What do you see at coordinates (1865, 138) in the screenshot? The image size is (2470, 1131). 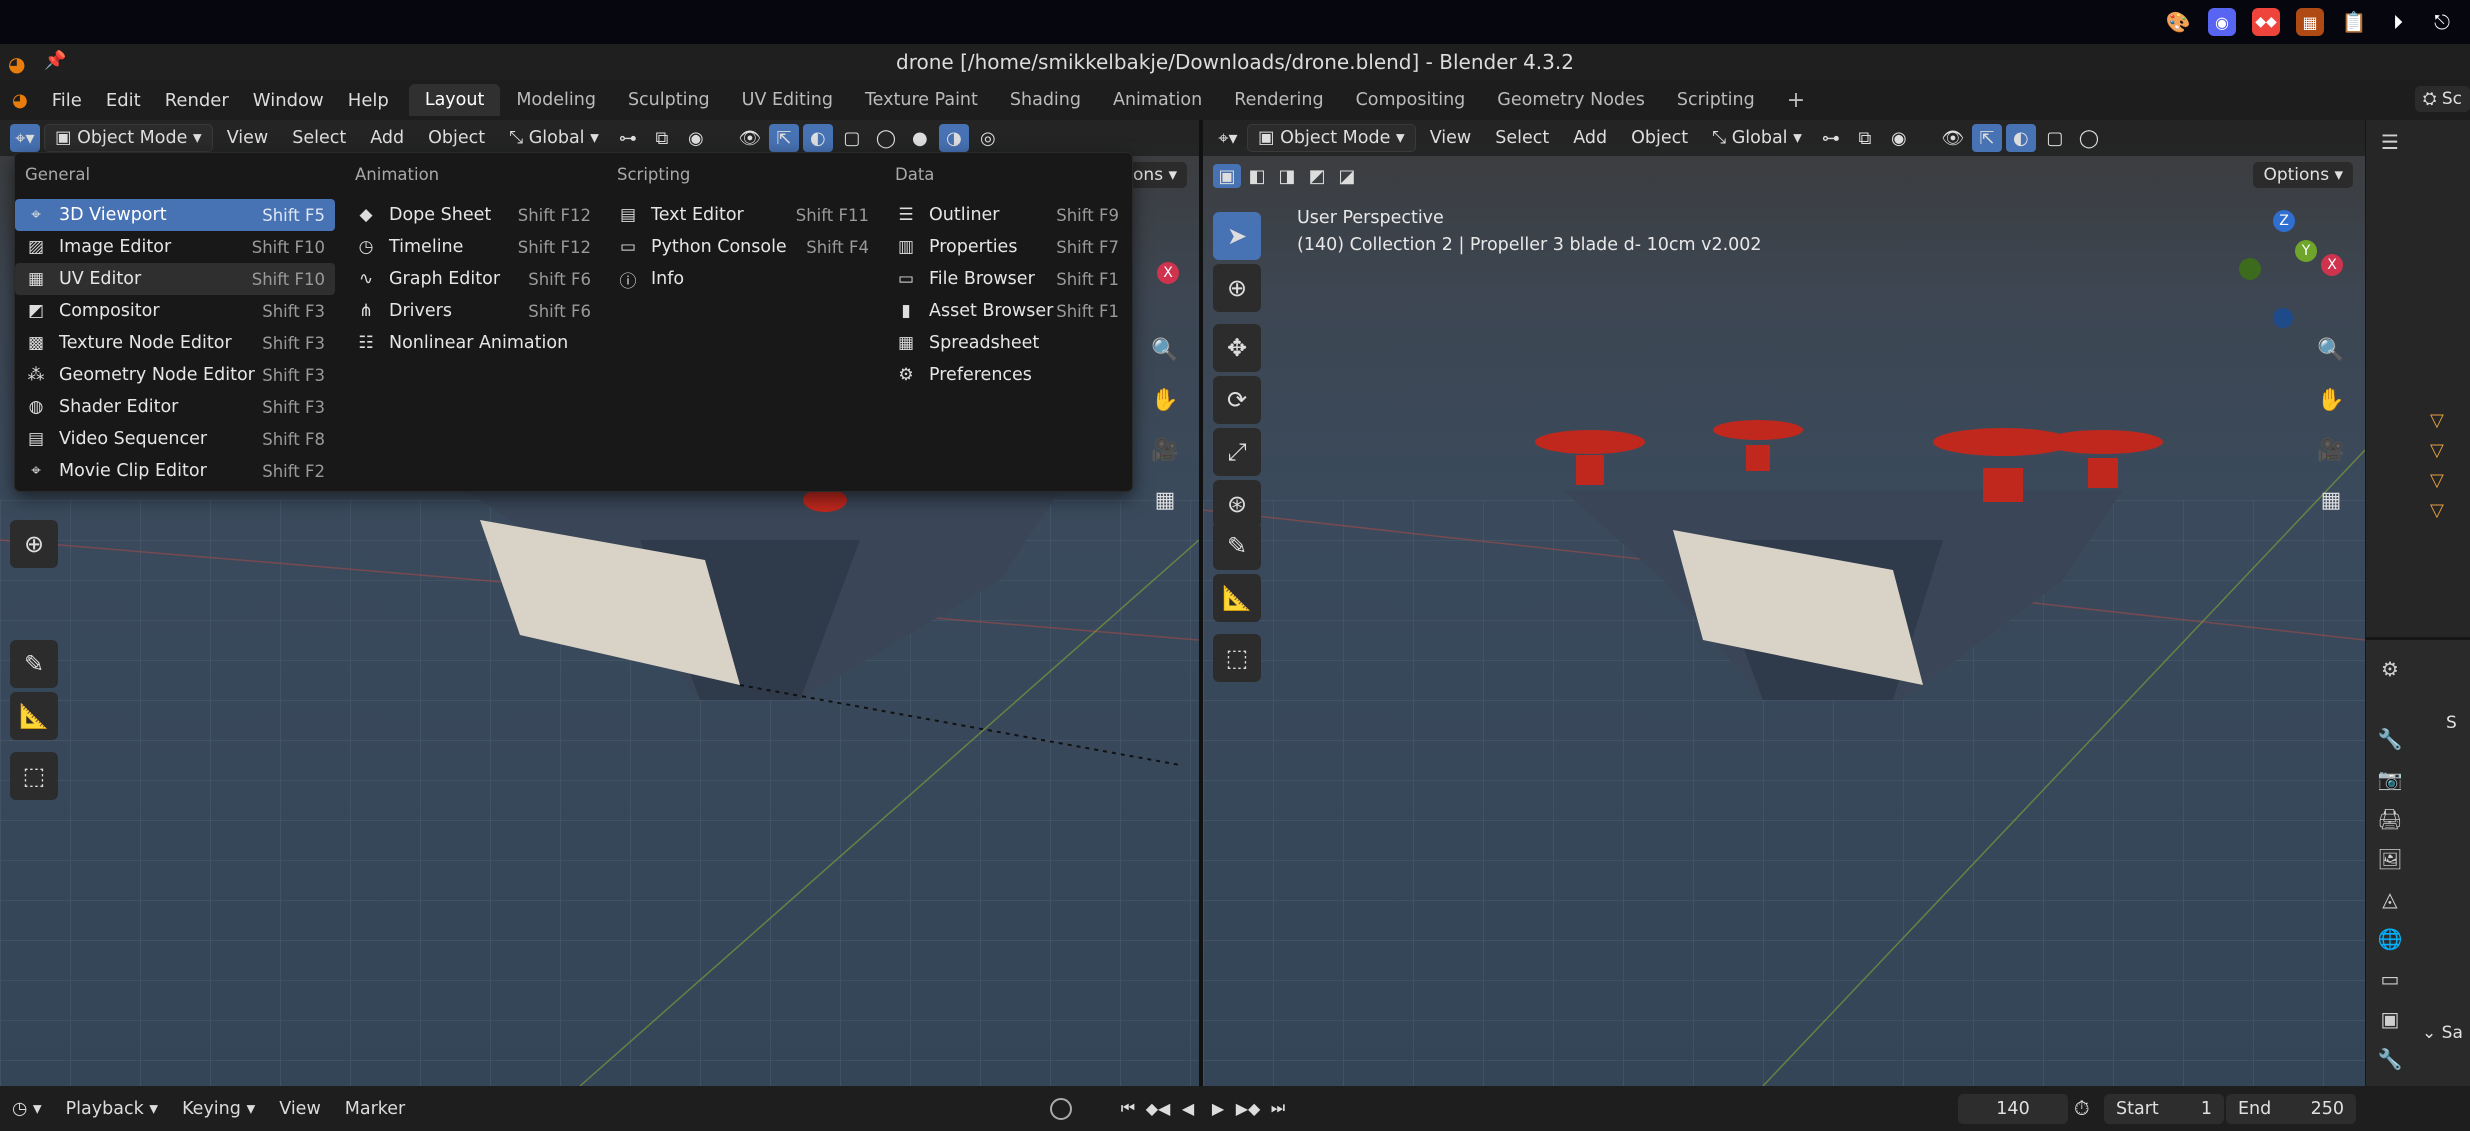 I see `snap-icon-right: ⧉` at bounding box center [1865, 138].